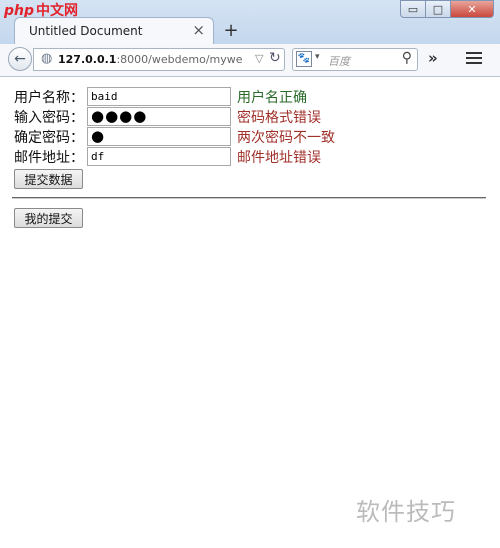 The height and width of the screenshot is (548, 500). What do you see at coordinates (406, 512) in the screenshot?
I see `watermark-text: 软件技巧` at bounding box center [406, 512].